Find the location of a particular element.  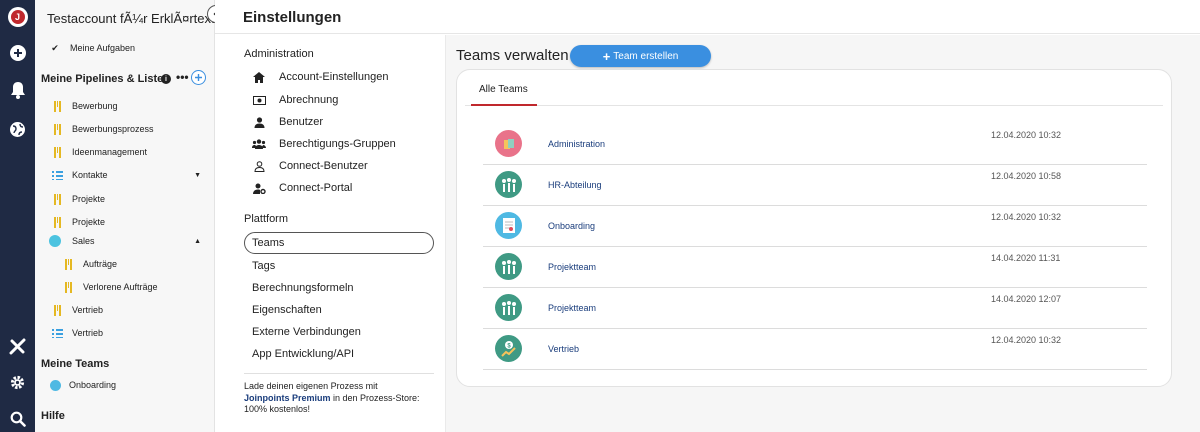

nav-tags: Tags is located at coordinates (263, 266).